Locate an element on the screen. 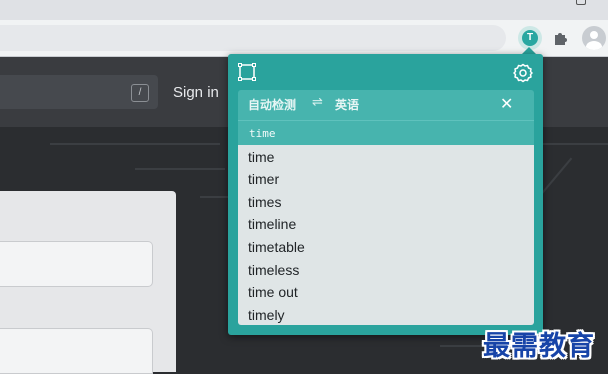  query-text: time is located at coordinates (262, 133).